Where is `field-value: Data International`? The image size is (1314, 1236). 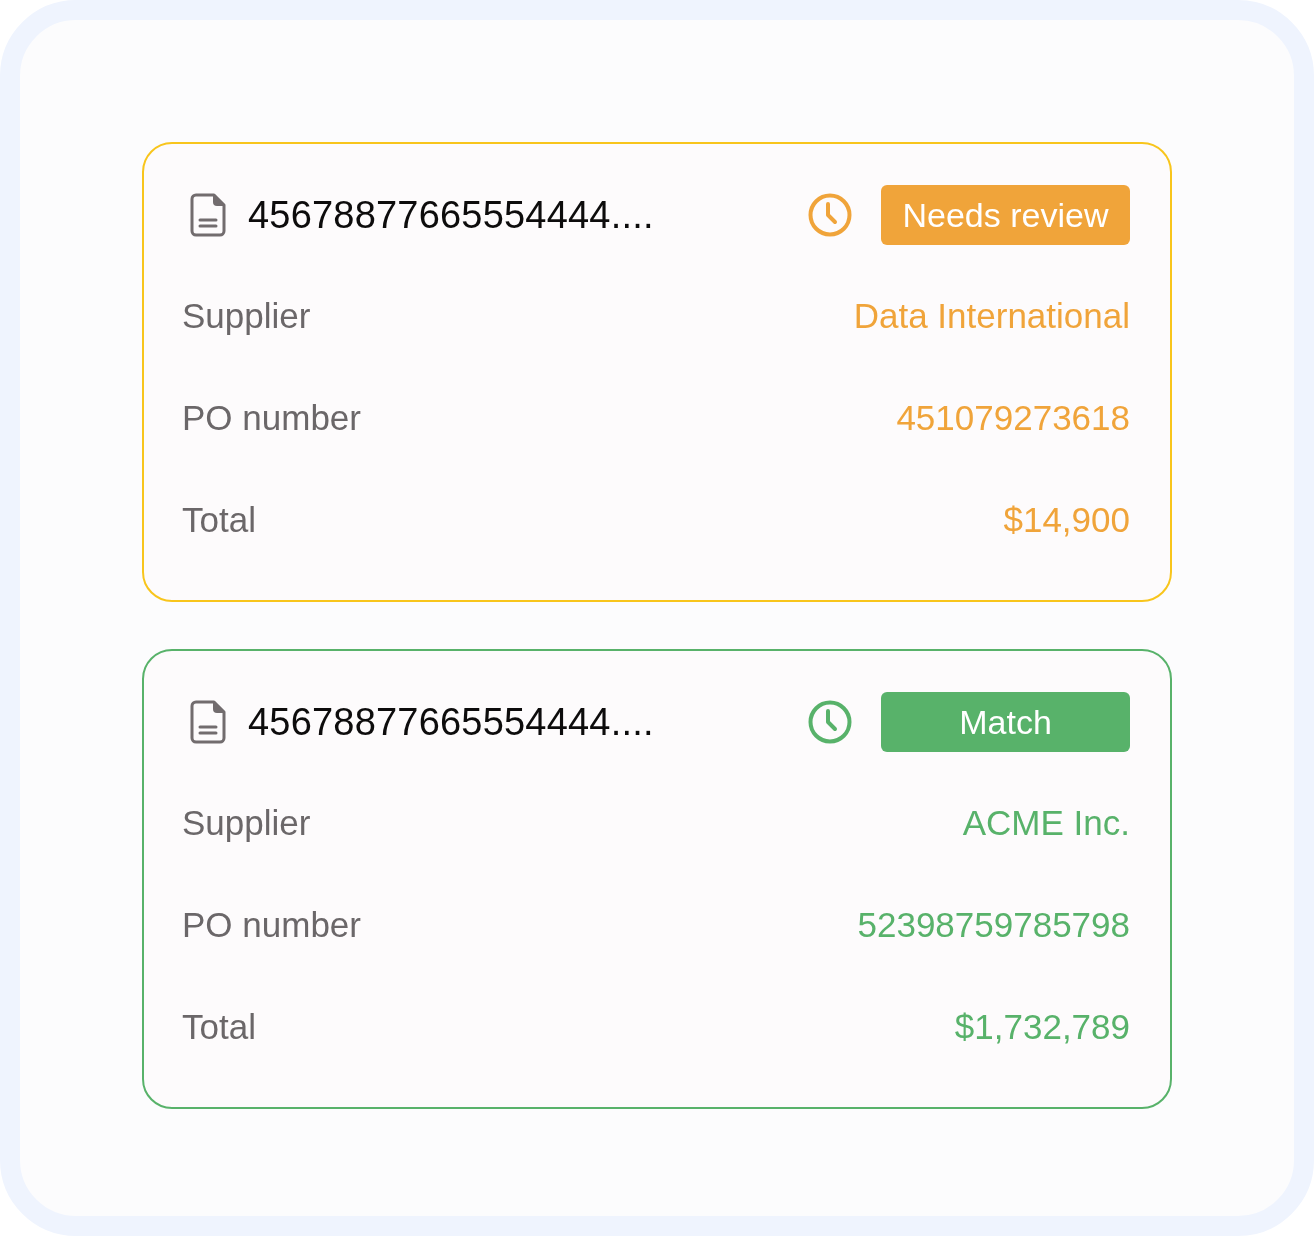 field-value: Data International is located at coordinates (991, 316).